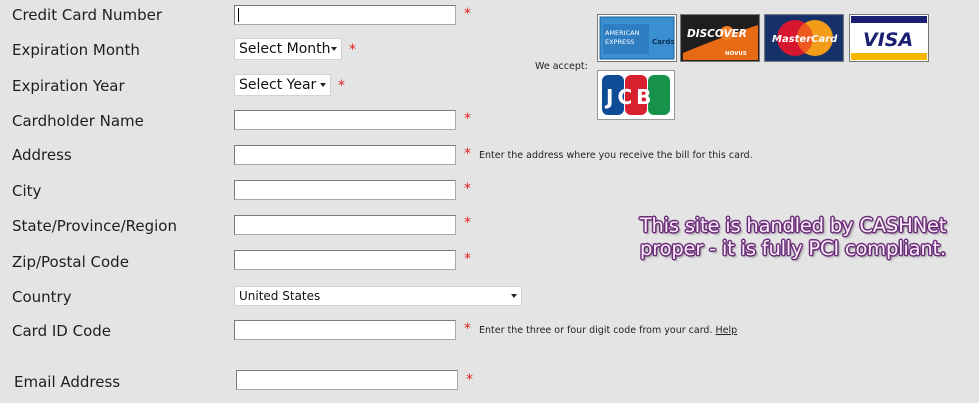  What do you see at coordinates (67, 382) in the screenshot?
I see `email-label: Email Address` at bounding box center [67, 382].